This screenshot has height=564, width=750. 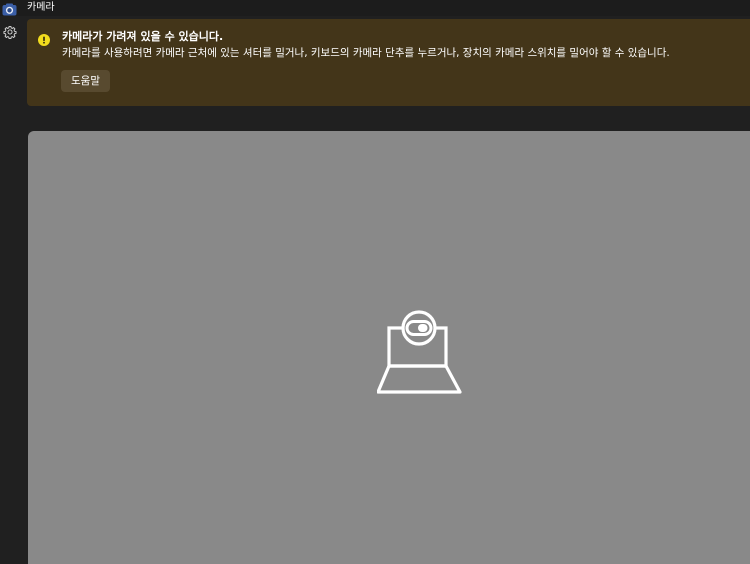 I want to click on camera-app-icon, so click(x=9, y=8).